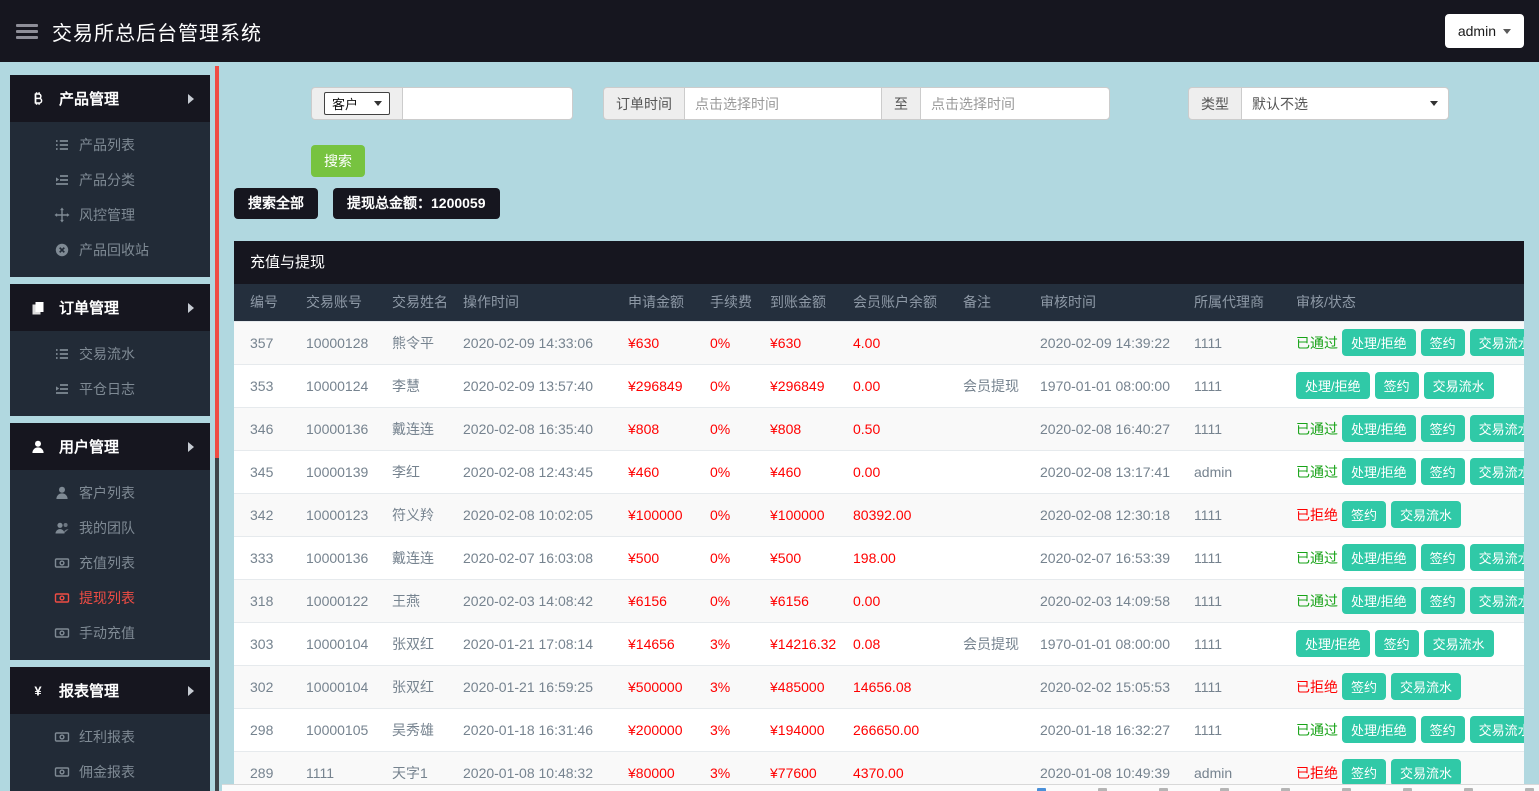 Image resolution: width=1539 pixels, height=791 pixels. Describe the element at coordinates (110, 249) in the screenshot. I see `sidebar-item-product-recycle: 产品回收站` at that location.